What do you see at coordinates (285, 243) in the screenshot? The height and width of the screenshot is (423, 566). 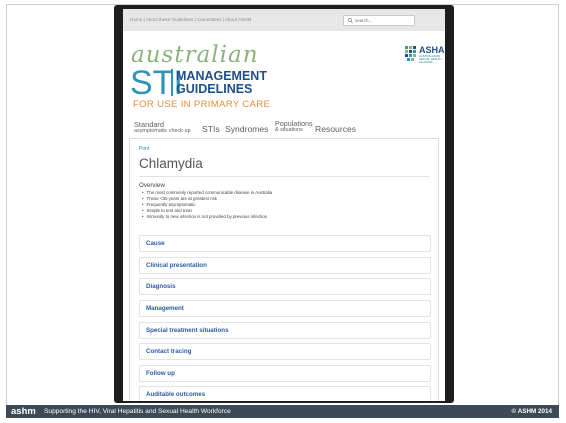 I see `section-cause: Cause` at bounding box center [285, 243].